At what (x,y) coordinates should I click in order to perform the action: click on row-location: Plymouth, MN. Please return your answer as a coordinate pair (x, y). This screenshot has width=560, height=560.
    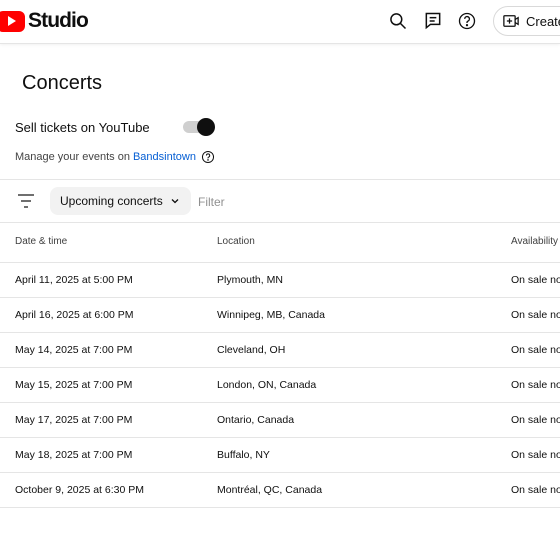
    Looking at the image, I should click on (250, 280).